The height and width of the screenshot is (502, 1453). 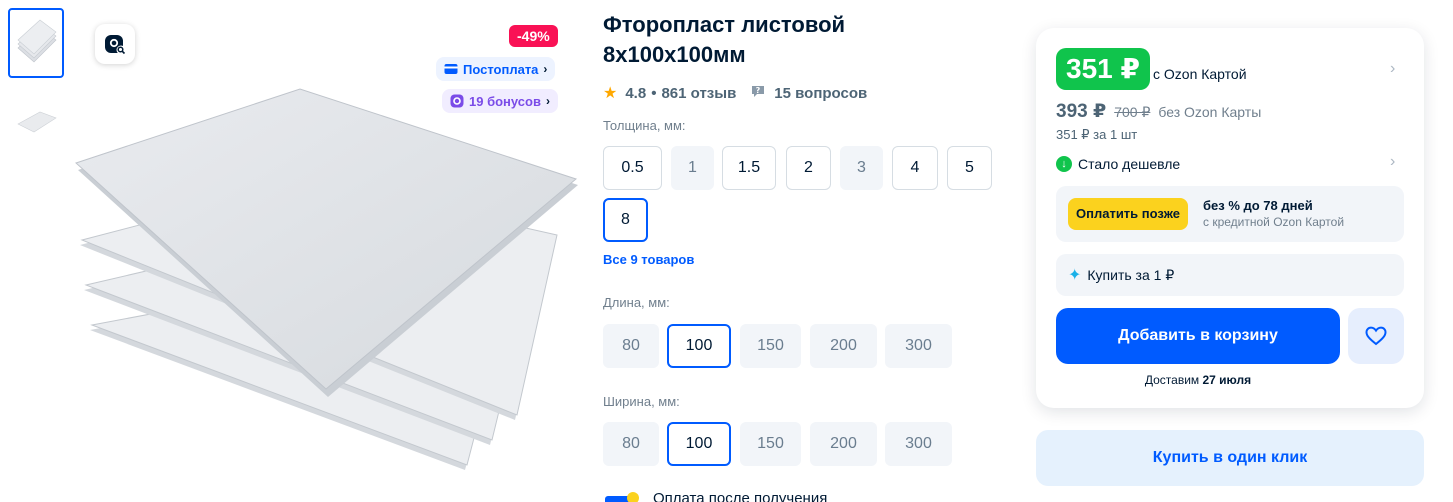 I want to click on heart-icon, so click(x=1376, y=336).